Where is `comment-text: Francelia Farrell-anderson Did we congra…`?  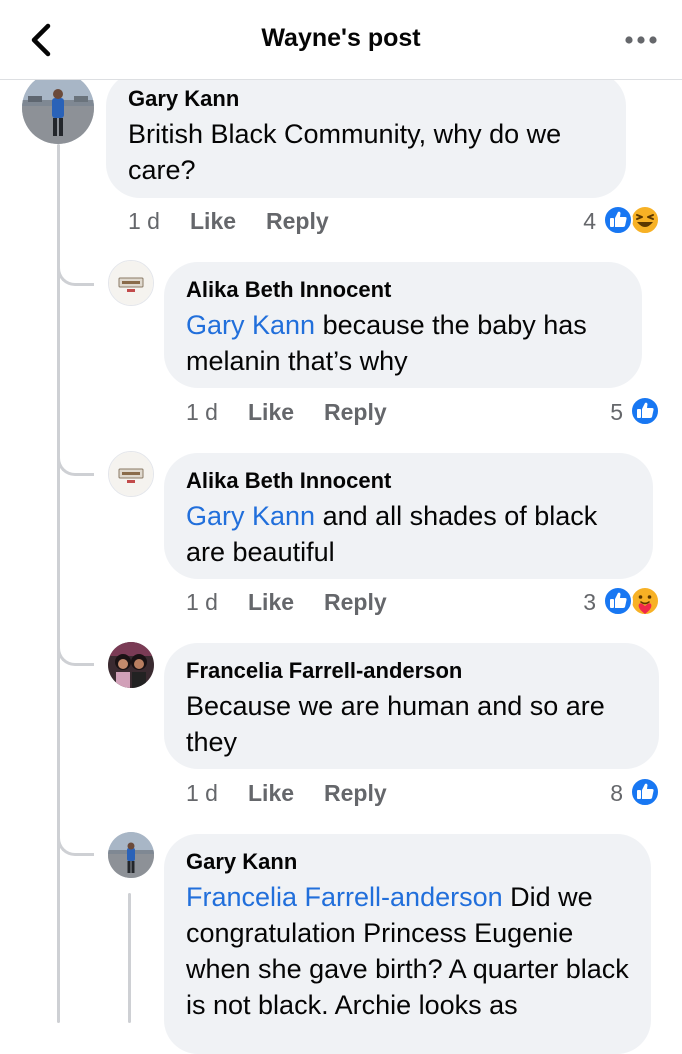
comment-text: Francelia Farrell-anderson Did we congra… is located at coordinates (415, 951).